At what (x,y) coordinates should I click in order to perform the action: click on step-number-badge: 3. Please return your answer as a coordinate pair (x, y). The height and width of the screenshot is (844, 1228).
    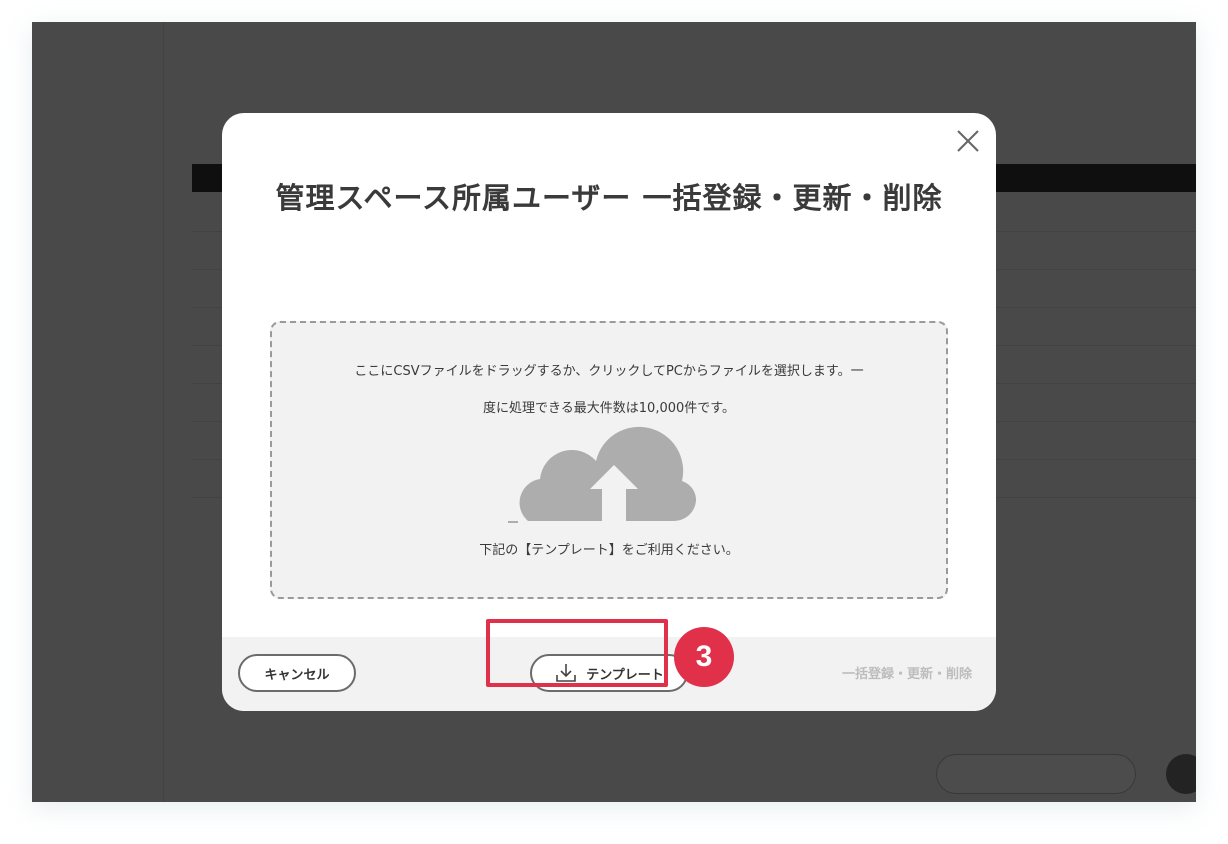
    Looking at the image, I should click on (704, 657).